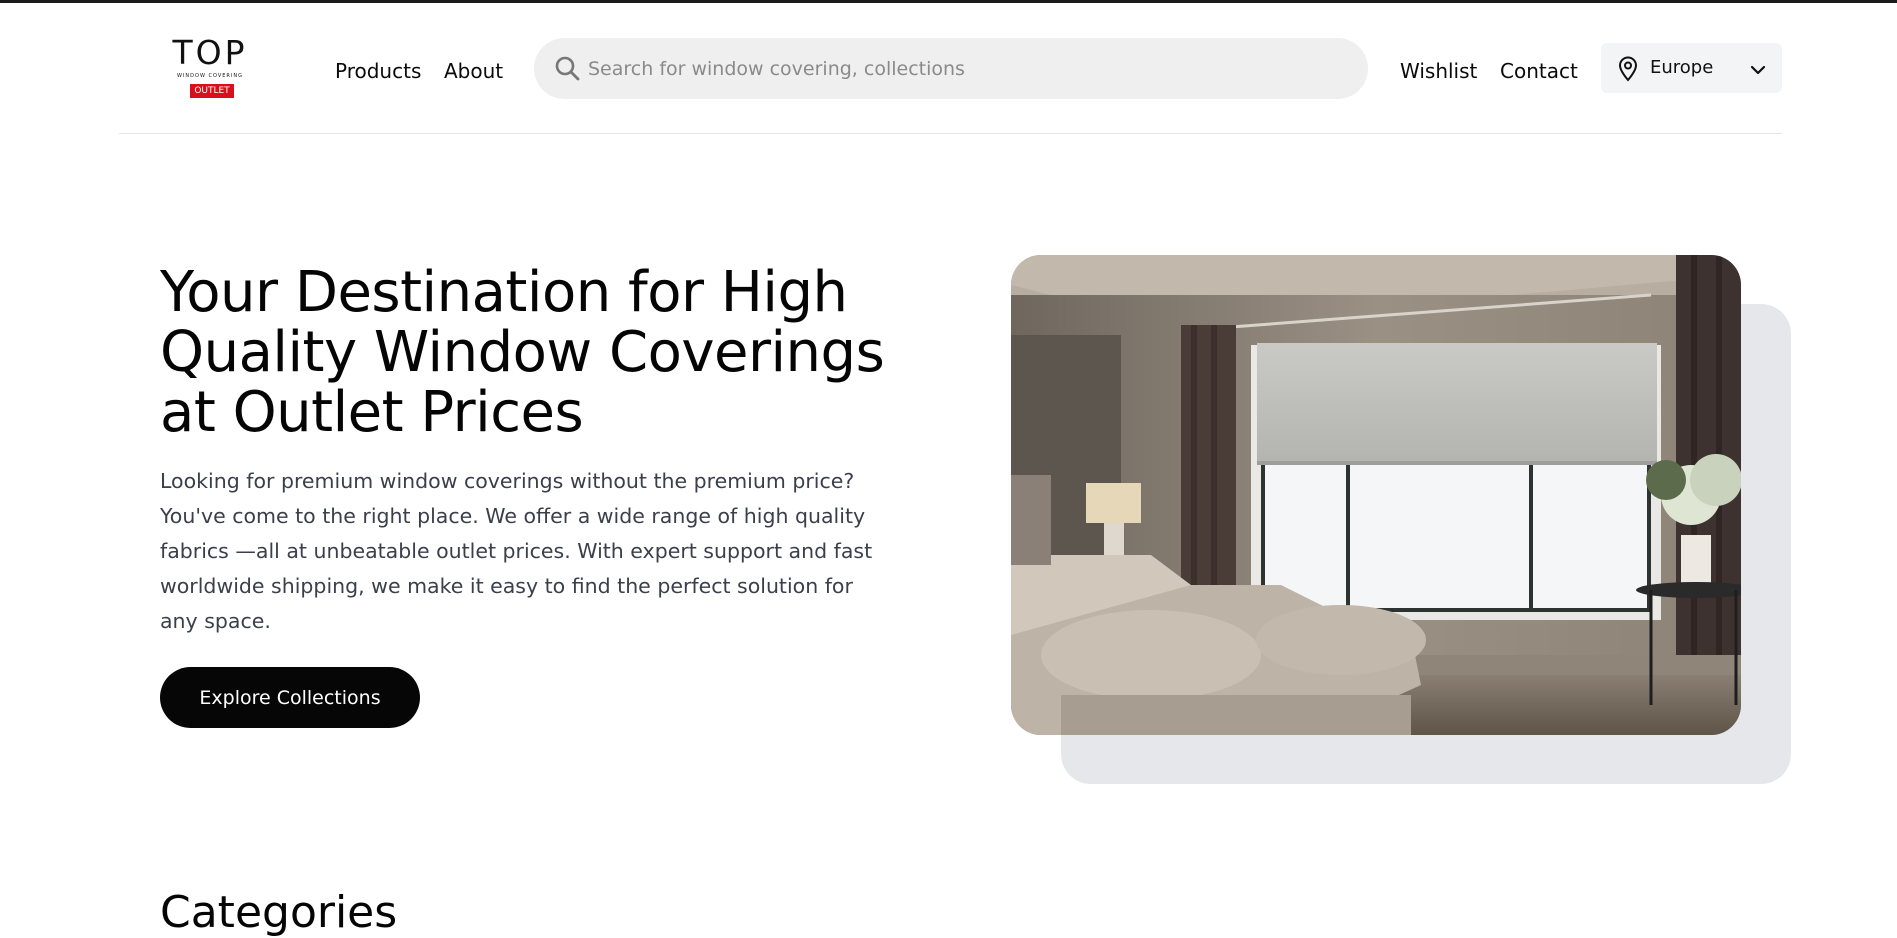  I want to click on categories-heading: Categories, so click(279, 912).